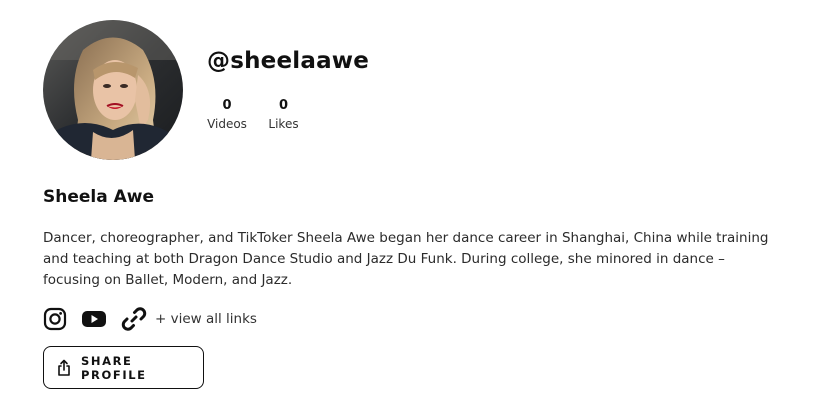 The width and height of the screenshot is (823, 408). Describe the element at coordinates (99, 197) in the screenshot. I see `profile-name: Sheela Awe` at that location.